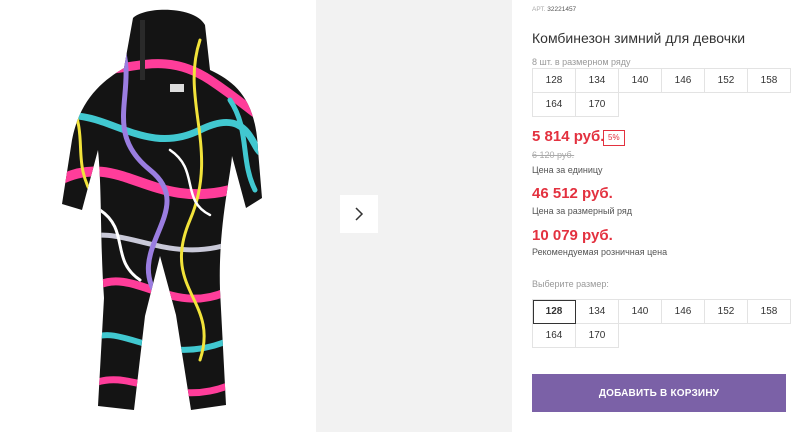 The width and height of the screenshot is (800, 432). Describe the element at coordinates (554, 312) in the screenshot. I see `size-option-128: 128` at that location.